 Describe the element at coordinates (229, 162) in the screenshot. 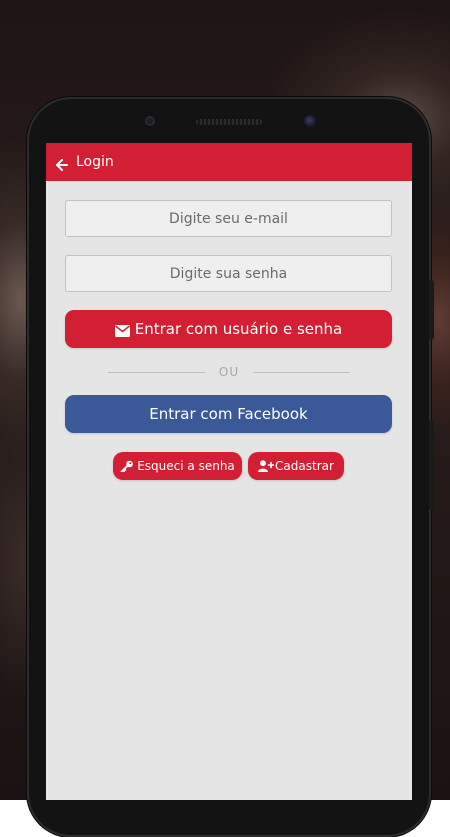

I see `app-header: Login` at that location.